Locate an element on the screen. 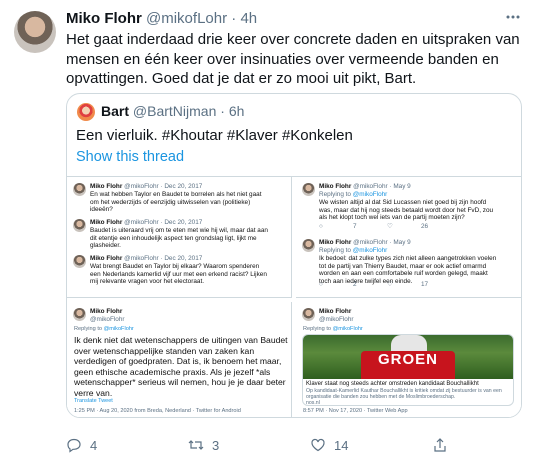  author-avatar is located at coordinates (35, 32).